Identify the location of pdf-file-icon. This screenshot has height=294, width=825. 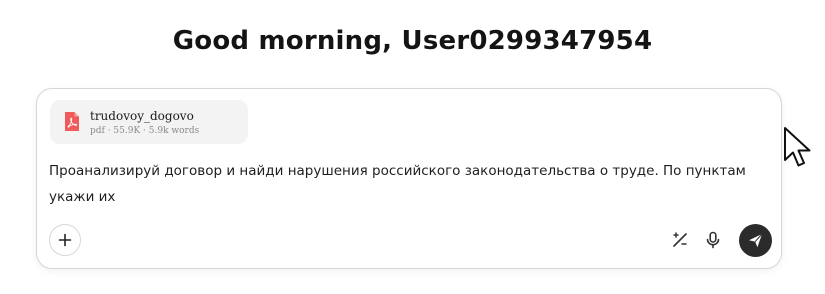
(72, 121).